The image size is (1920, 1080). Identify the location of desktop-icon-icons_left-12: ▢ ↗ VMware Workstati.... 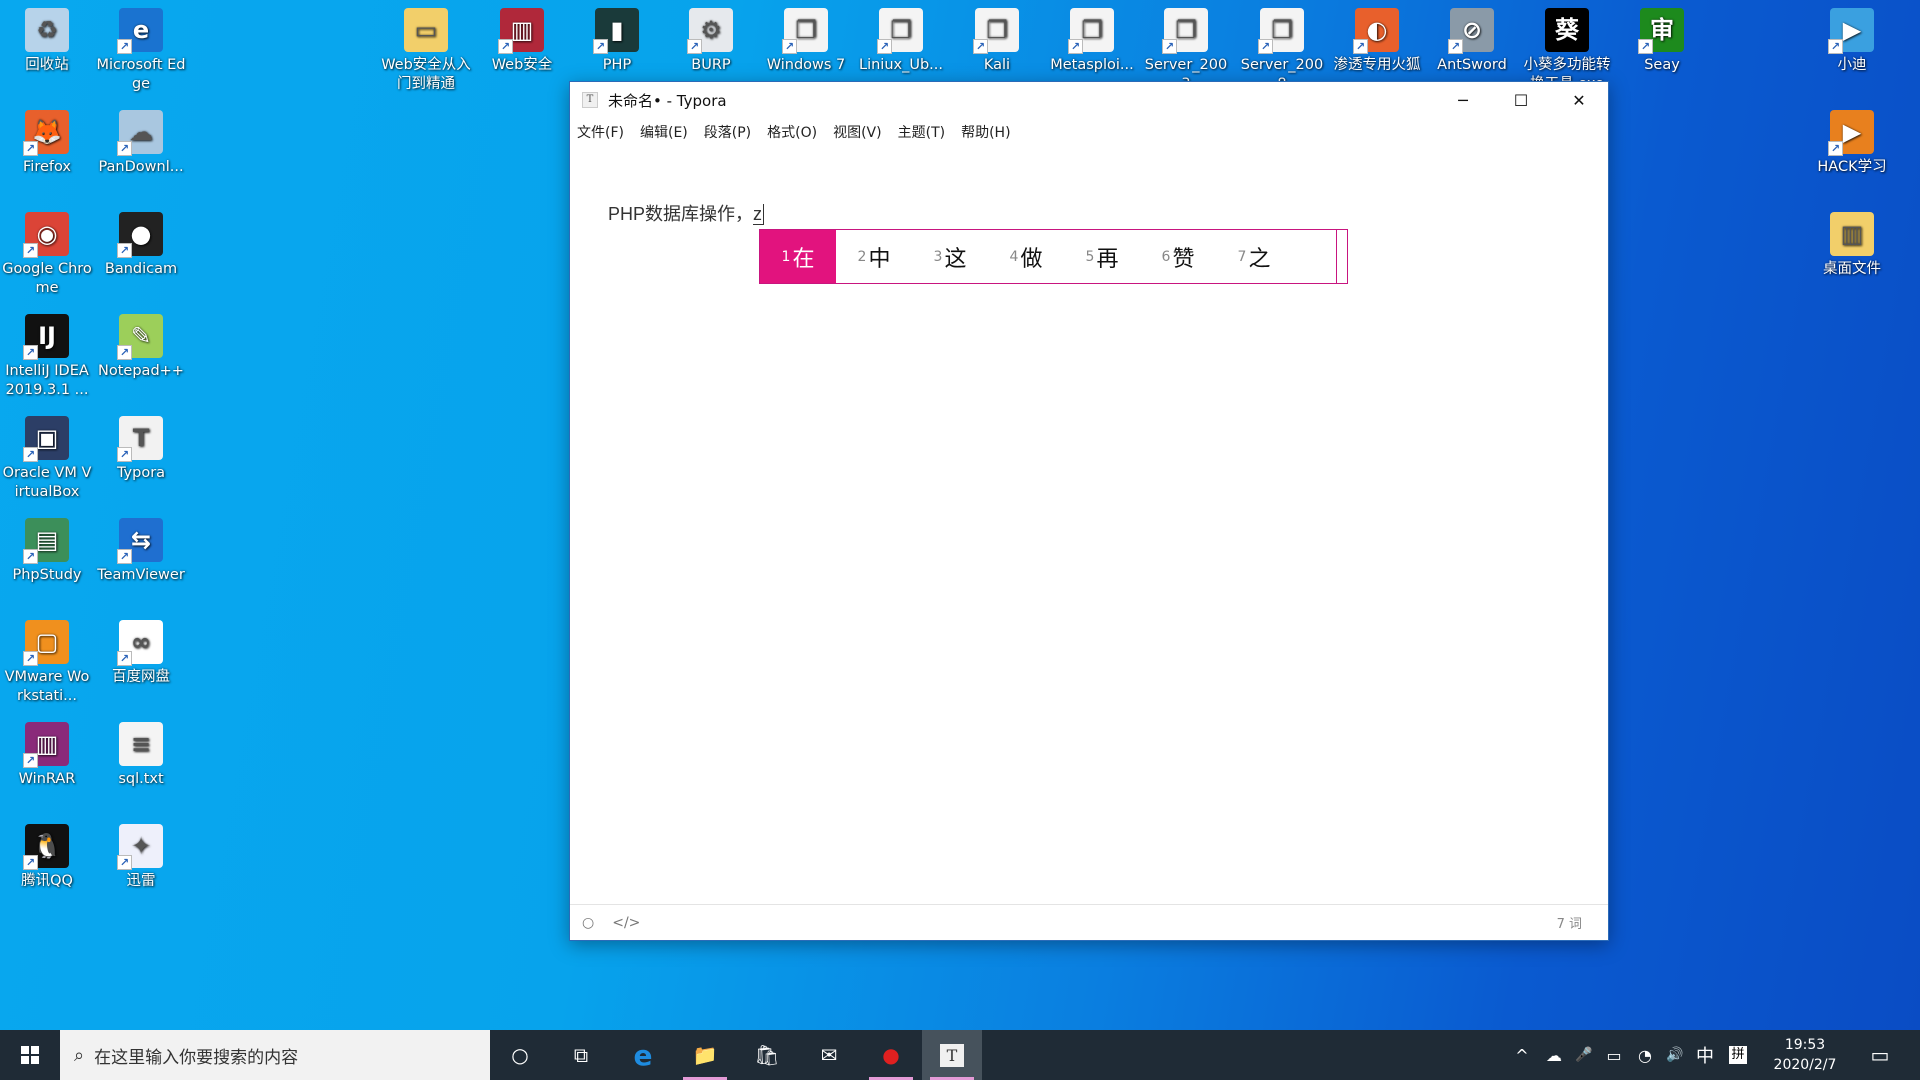
(47, 659).